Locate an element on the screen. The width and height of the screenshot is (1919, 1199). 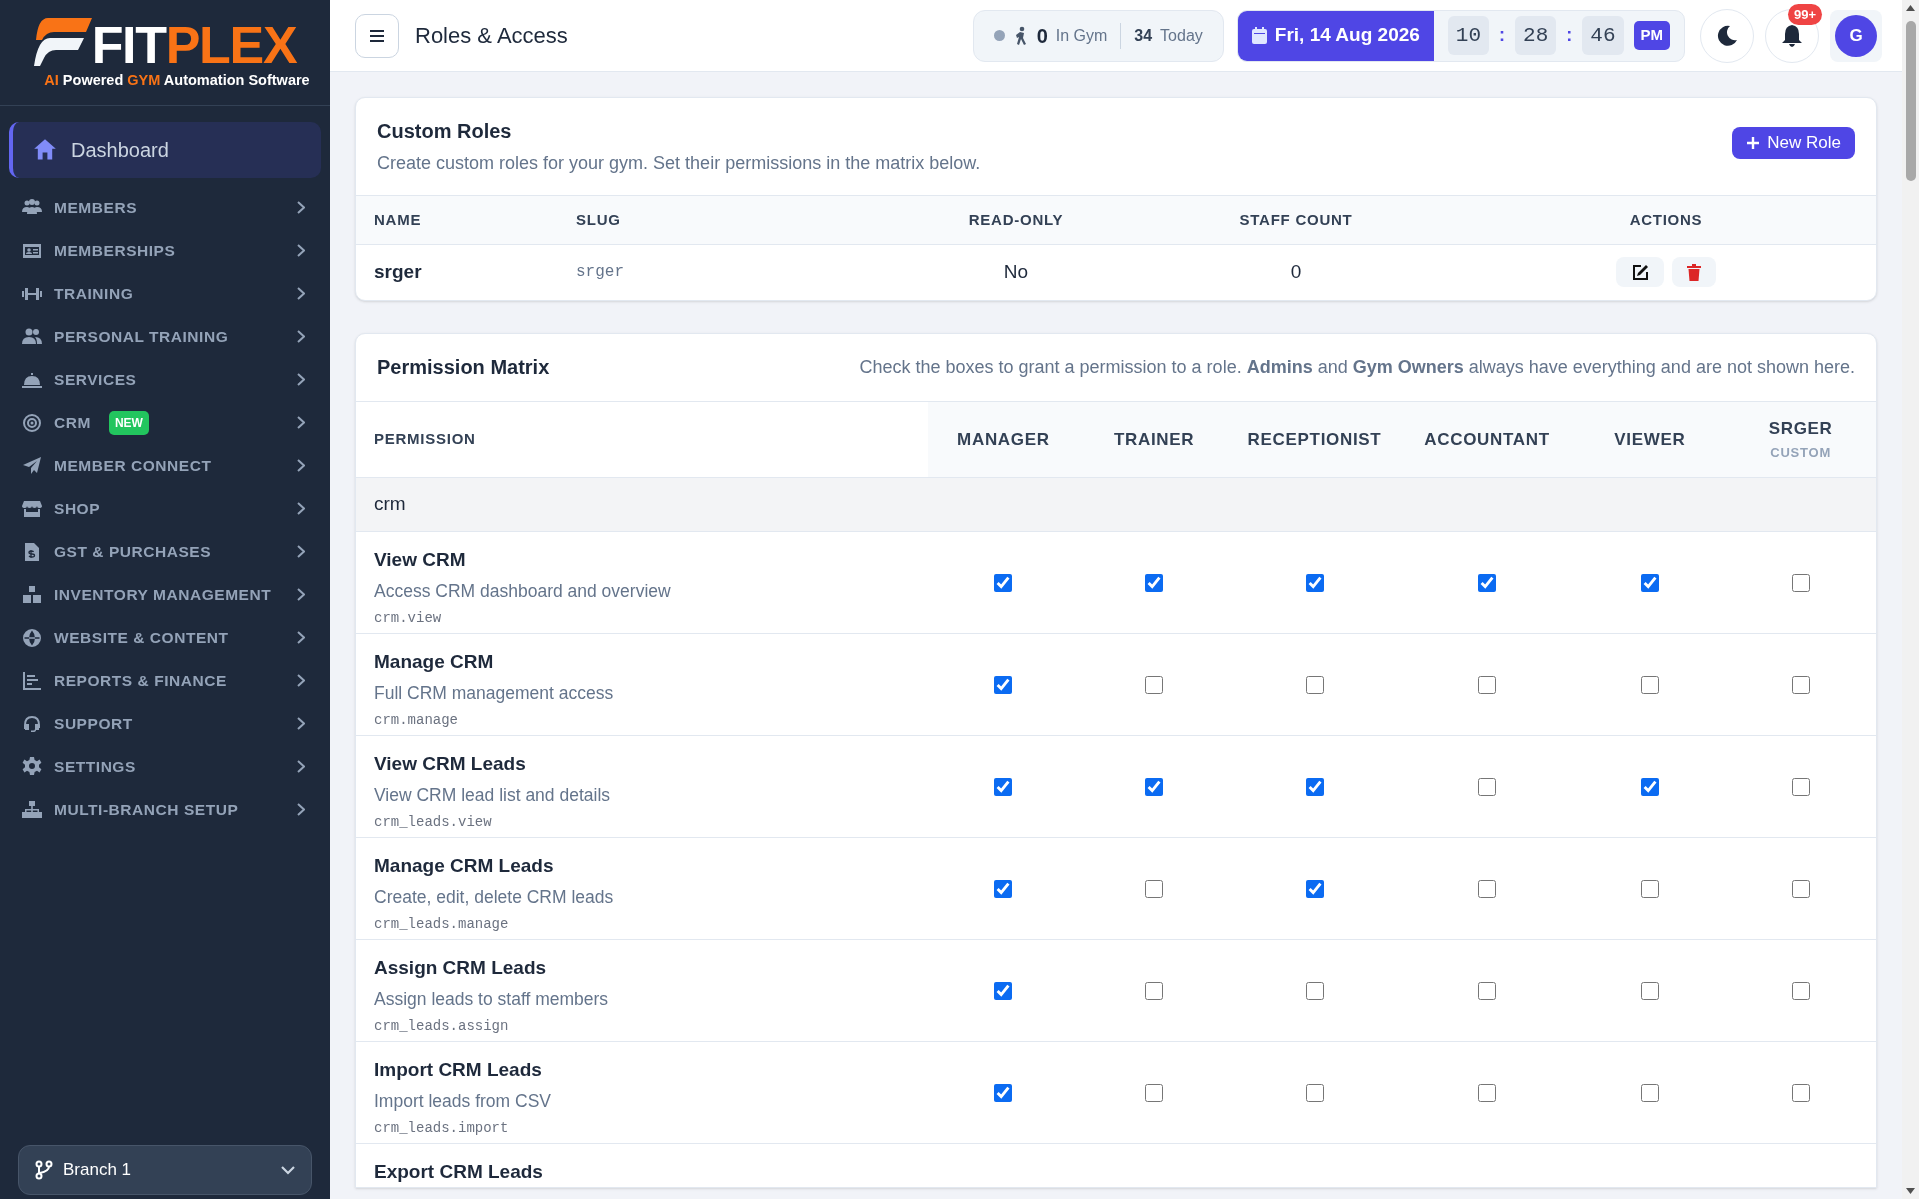
sidebar-item: WEBSITE & CONTENT is located at coordinates (165, 637).